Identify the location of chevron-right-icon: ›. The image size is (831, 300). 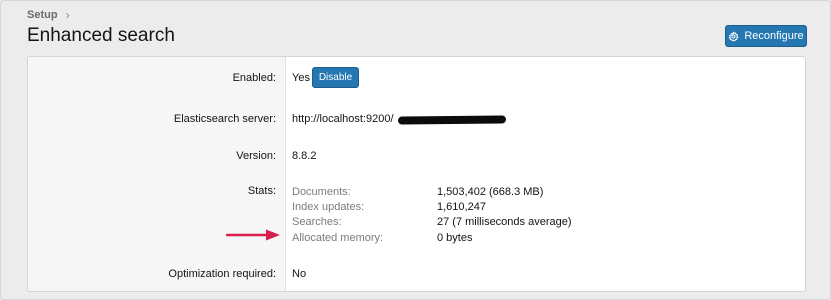
(67, 15).